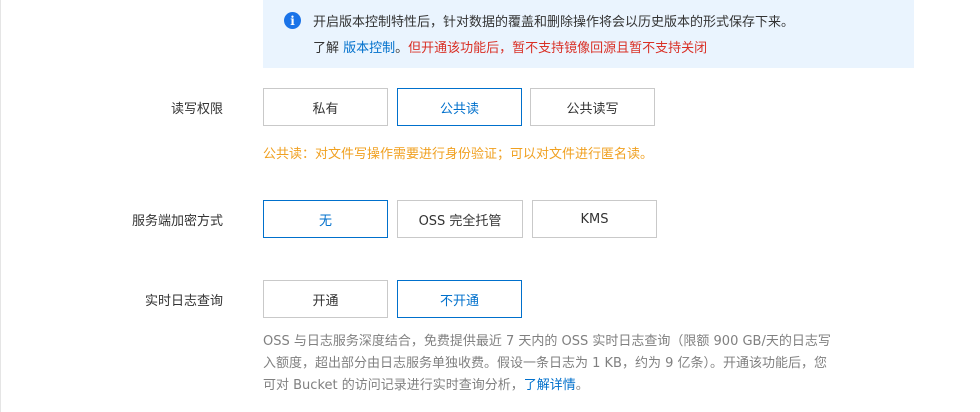 Image resolution: width=980 pixels, height=412 pixels. What do you see at coordinates (558, 48) in the screenshot?
I see `notice-warning: 但开通该功能后，暂不支持镜像回源且暂不支持关闭` at bounding box center [558, 48].